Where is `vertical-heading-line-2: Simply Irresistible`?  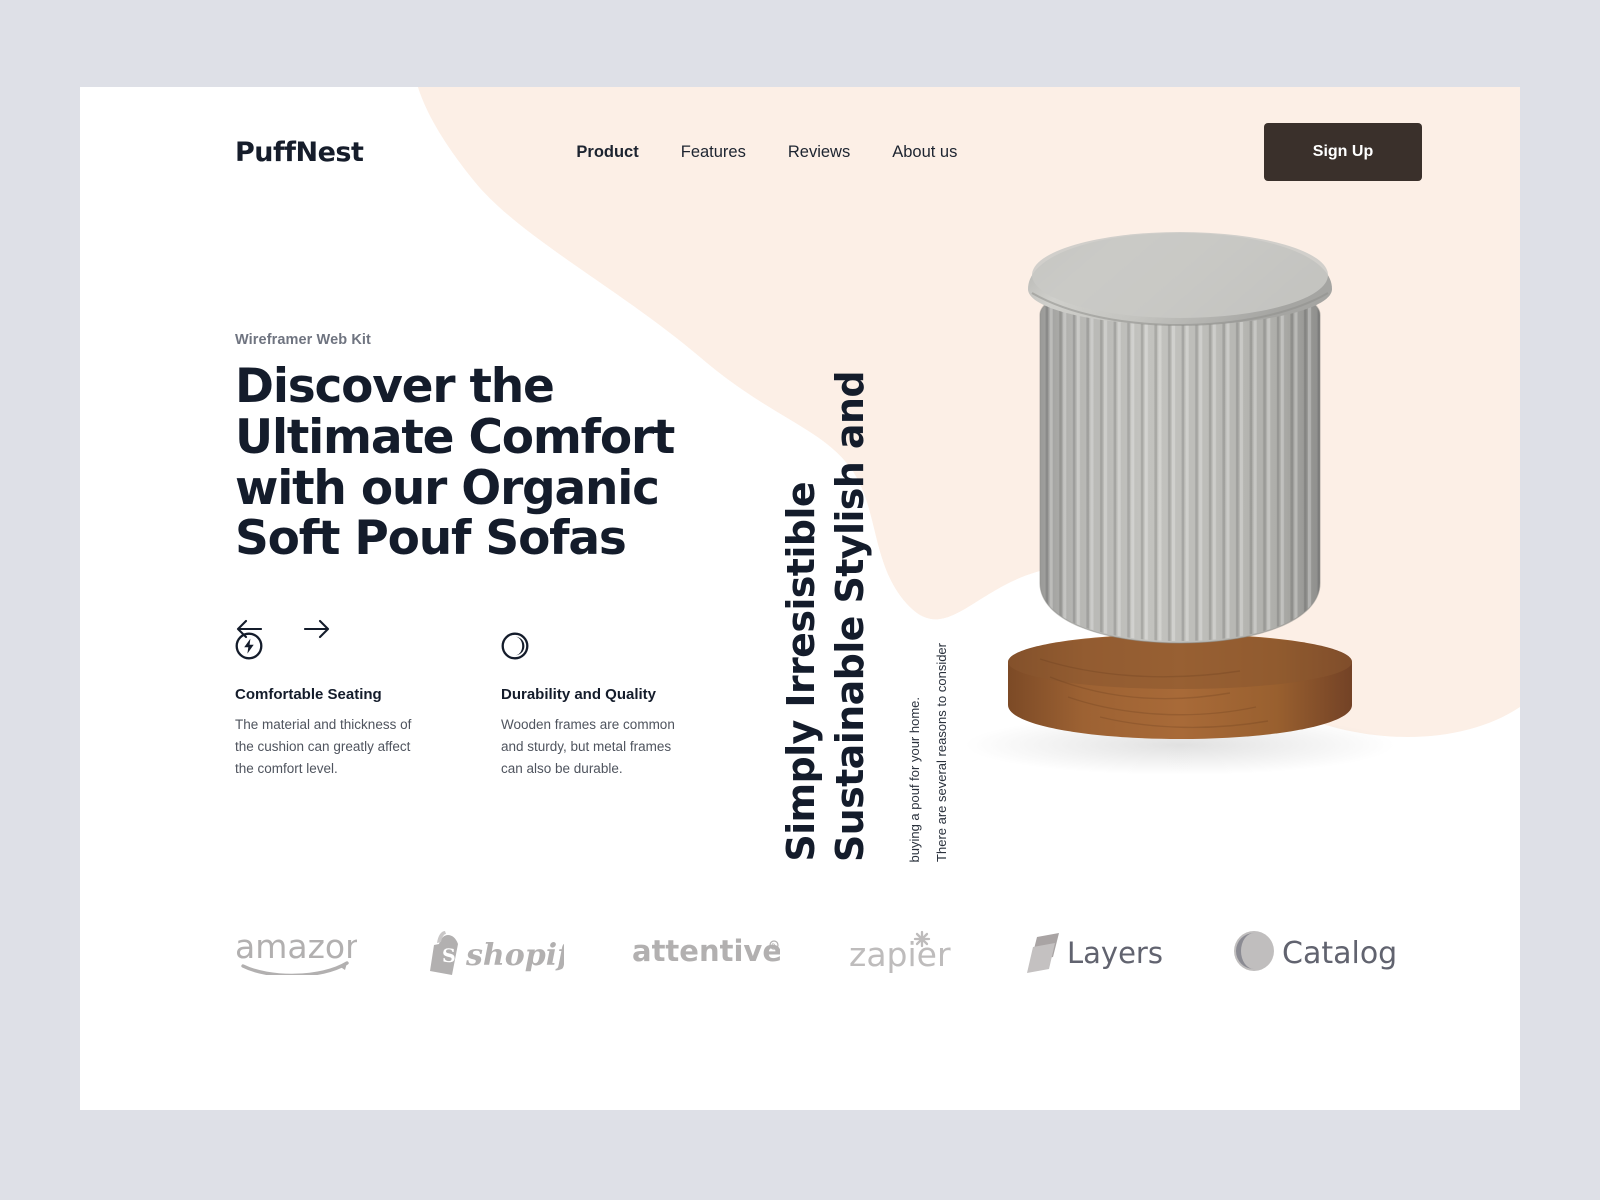
vertical-heading-line-2: Simply Irresistible is located at coordinates (801, 672).